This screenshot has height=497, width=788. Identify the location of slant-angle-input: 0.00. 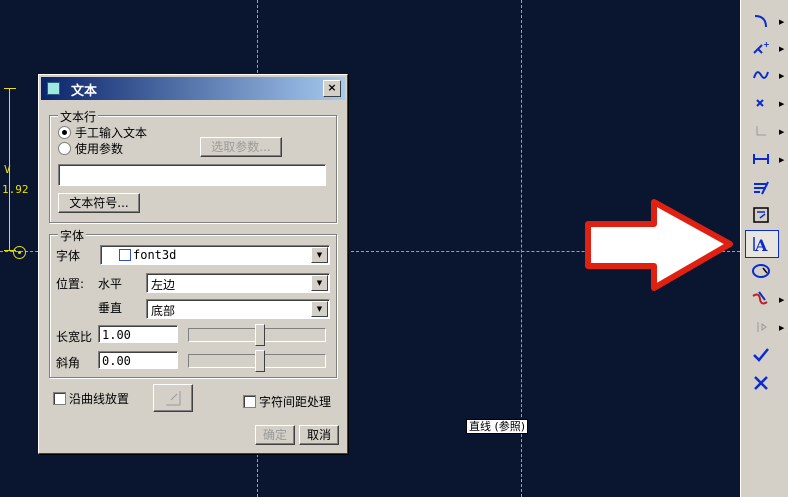
(138, 360).